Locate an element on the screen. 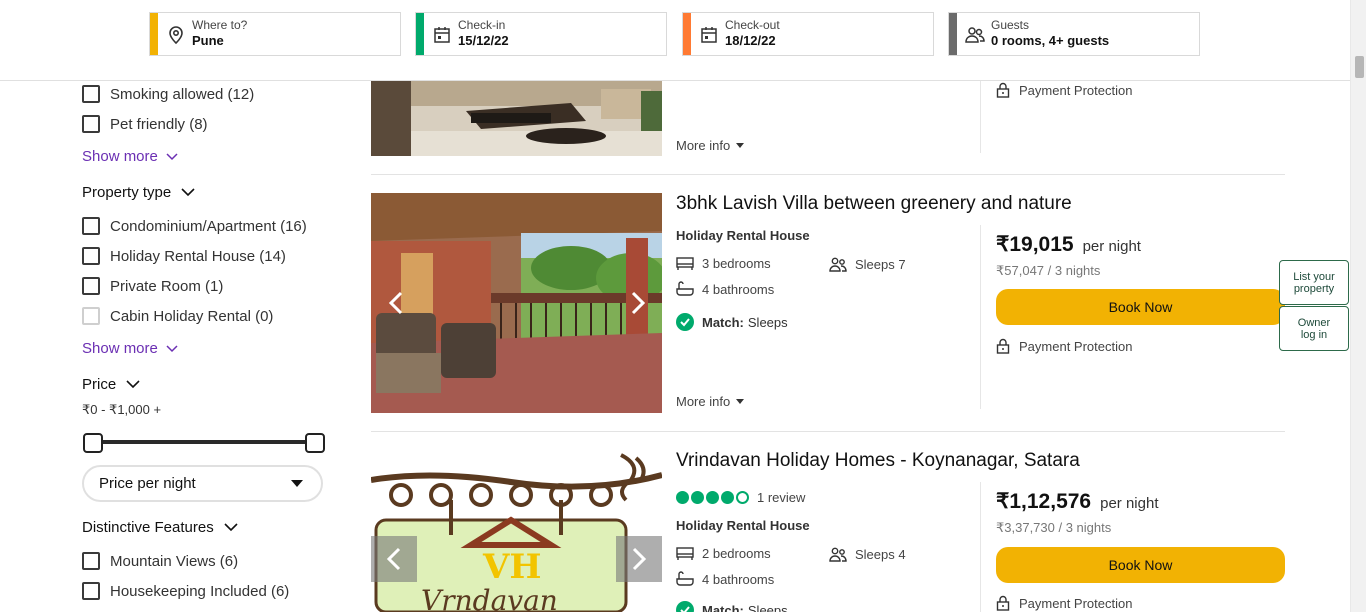 This screenshot has width=1366, height=612. section-title: Property type is located at coordinates (127, 192).